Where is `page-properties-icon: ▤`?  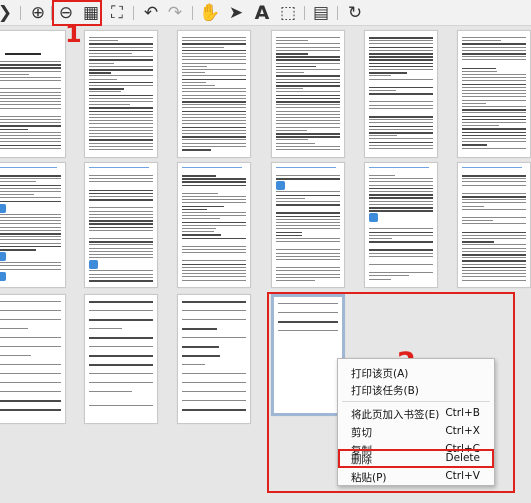 page-properties-icon: ▤ is located at coordinates (321, 13).